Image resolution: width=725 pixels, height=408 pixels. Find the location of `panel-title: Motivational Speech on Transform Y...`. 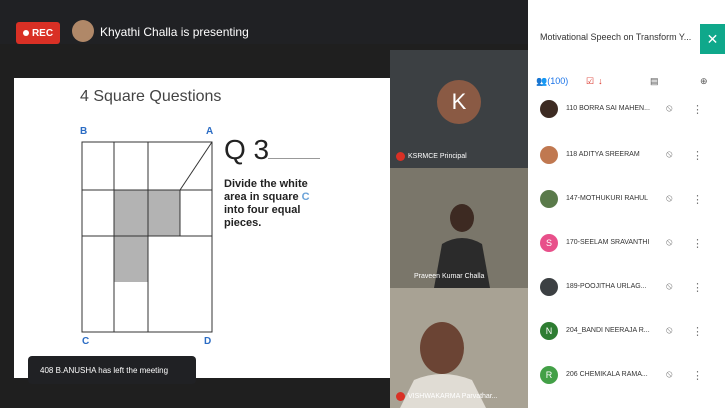

panel-title: Motivational Speech on Transform Y... is located at coordinates (616, 37).